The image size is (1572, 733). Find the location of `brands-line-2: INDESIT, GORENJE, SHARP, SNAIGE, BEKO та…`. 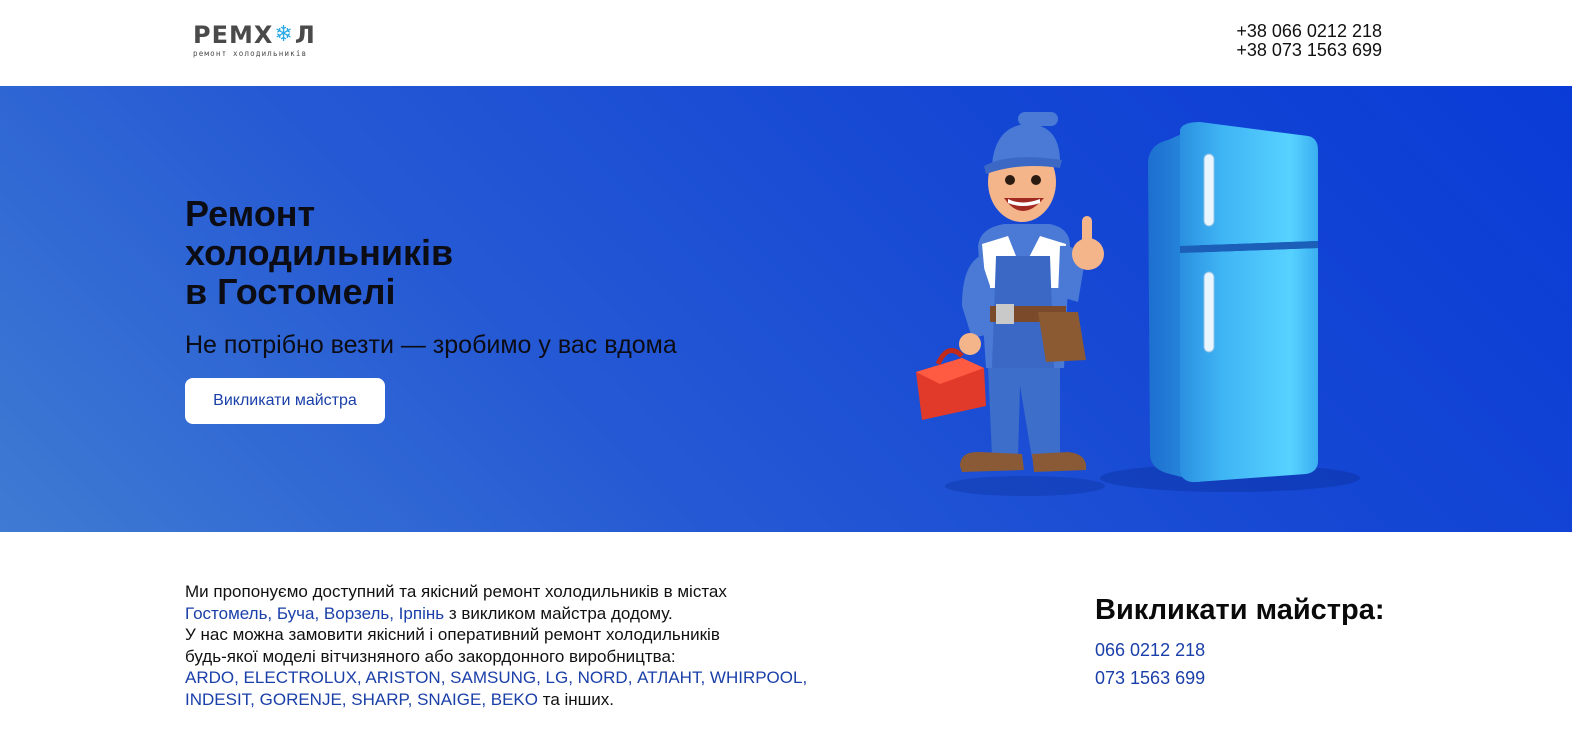

brands-line-2: INDESIT, GORENJE, SHARP, SNAIGE, BEKO та… is located at coordinates (505, 700).